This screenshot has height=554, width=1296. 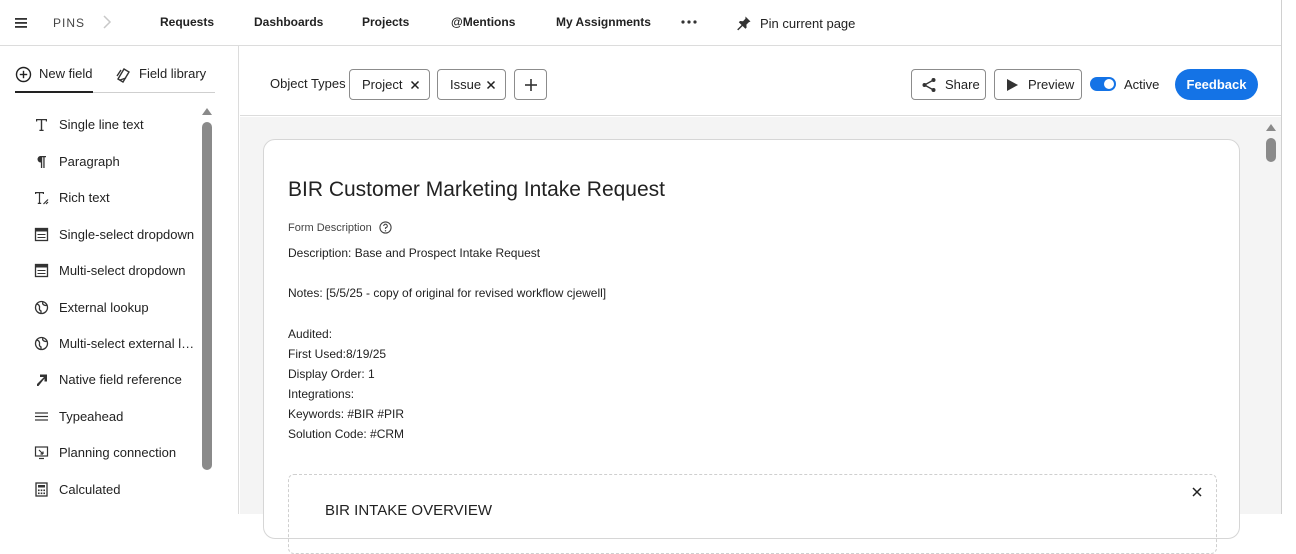 What do you see at coordinates (929, 84) in the screenshot?
I see `share-icon` at bounding box center [929, 84].